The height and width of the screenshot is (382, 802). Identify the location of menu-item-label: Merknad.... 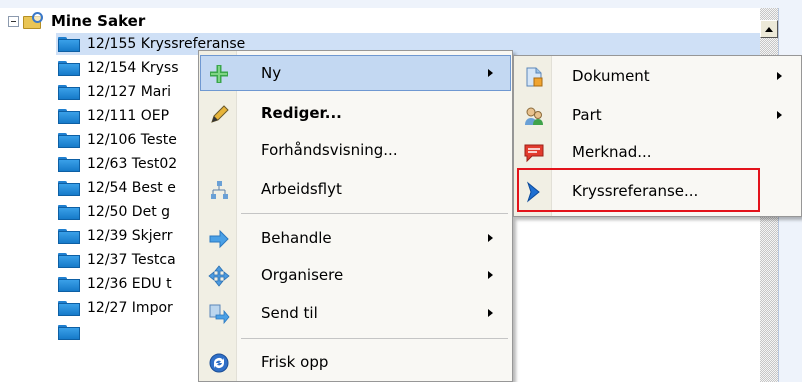
(612, 152).